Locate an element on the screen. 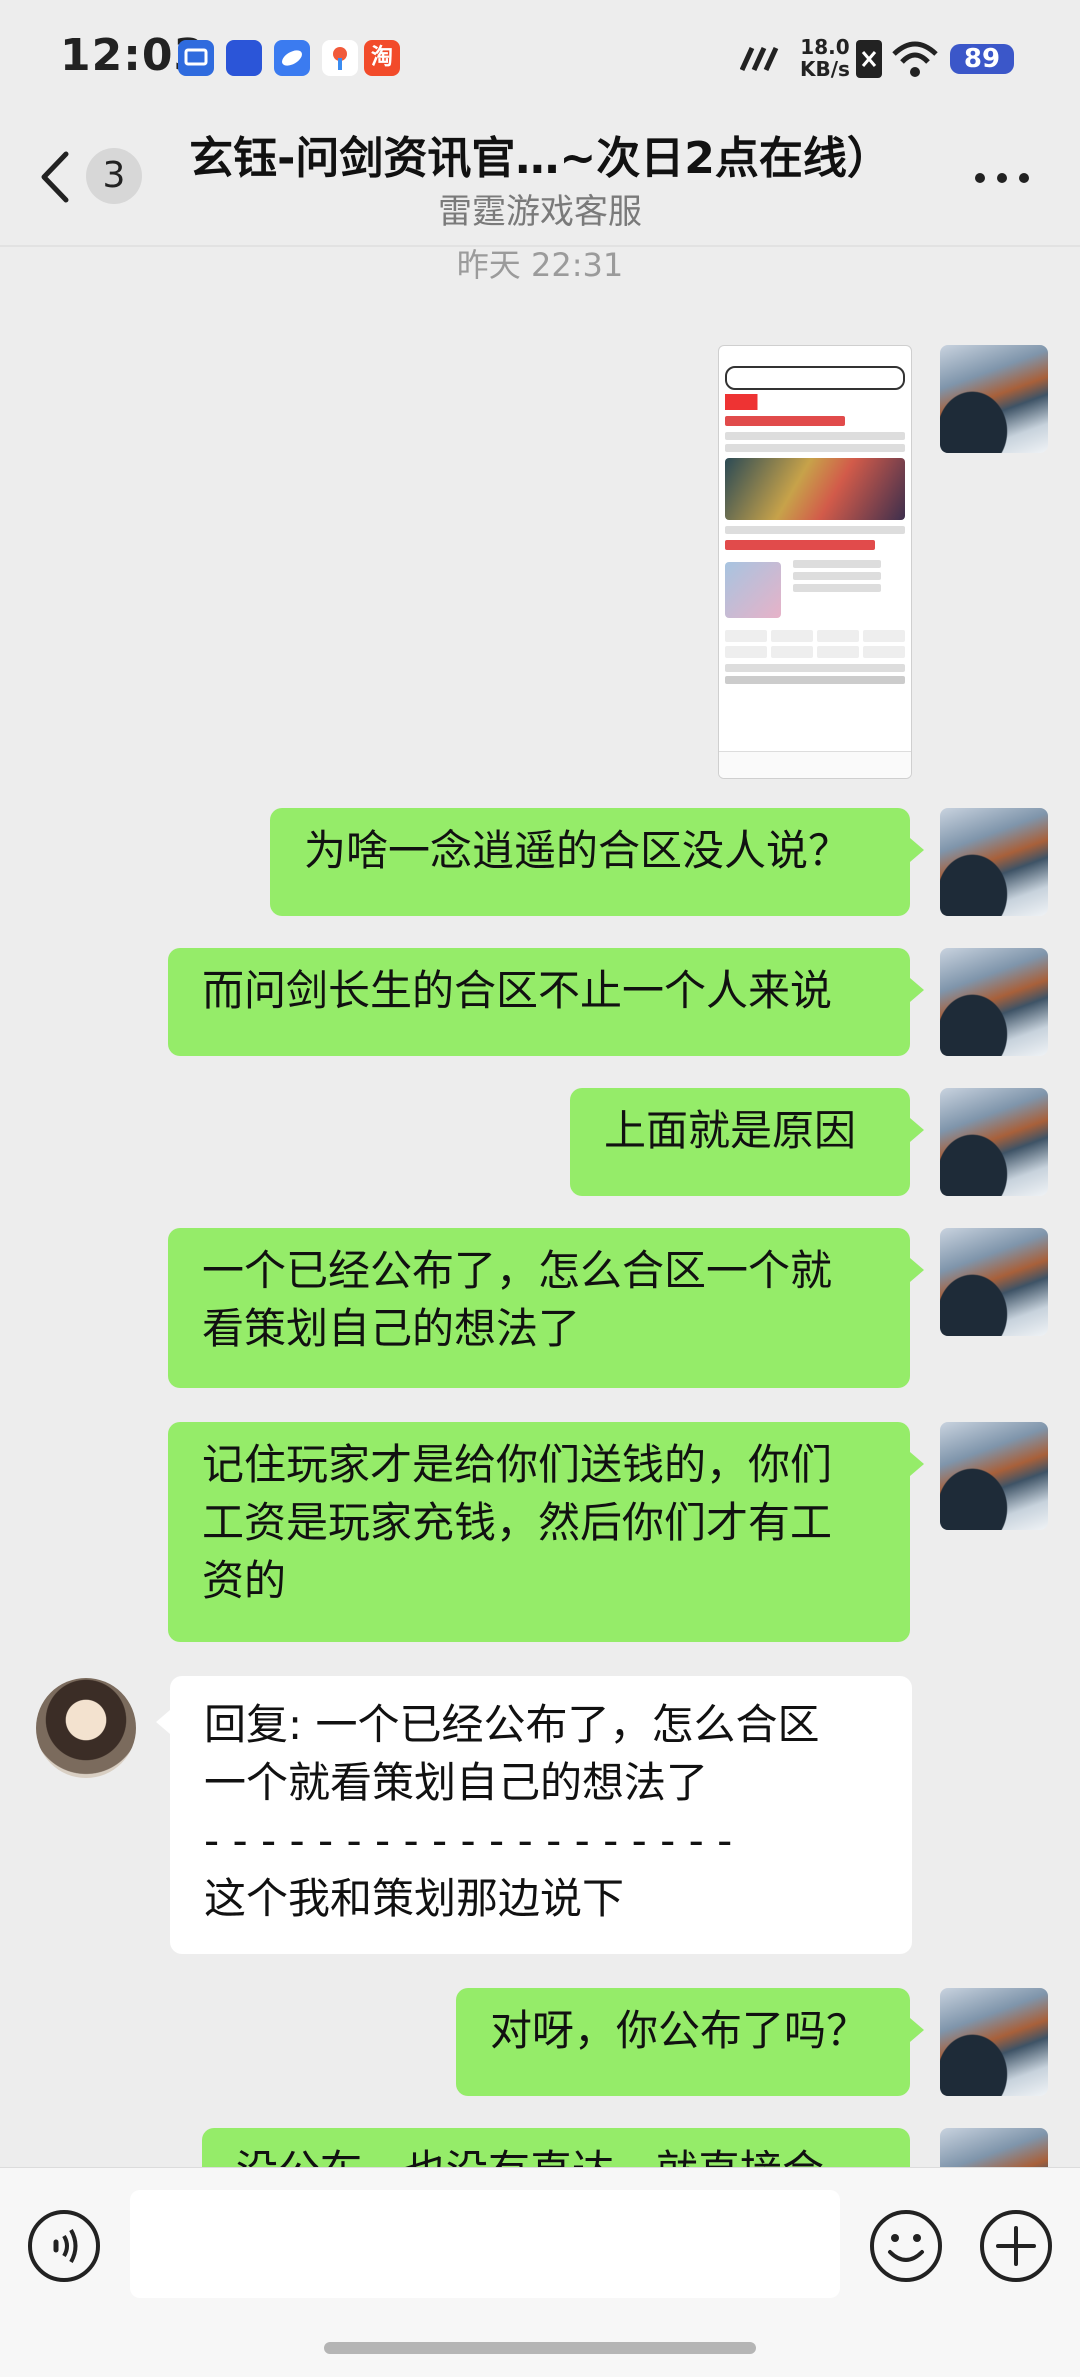 Image resolution: width=1080 pixels, height=2377 pixels. thumb-status is located at coordinates (815, 355).